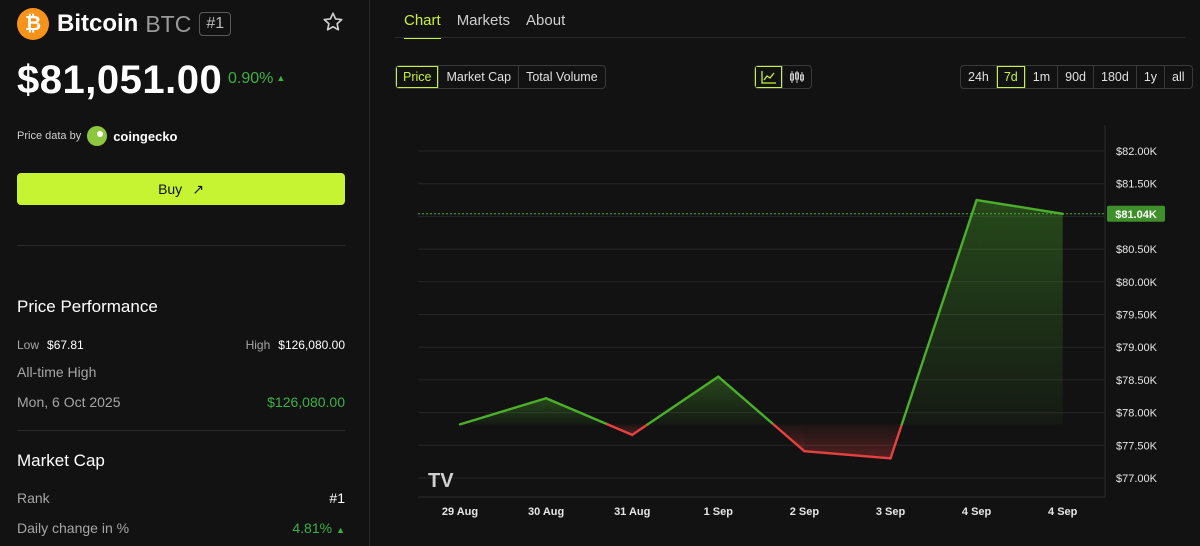  Describe the element at coordinates (1019, 312) in the screenshot. I see `area-fill-up` at that location.